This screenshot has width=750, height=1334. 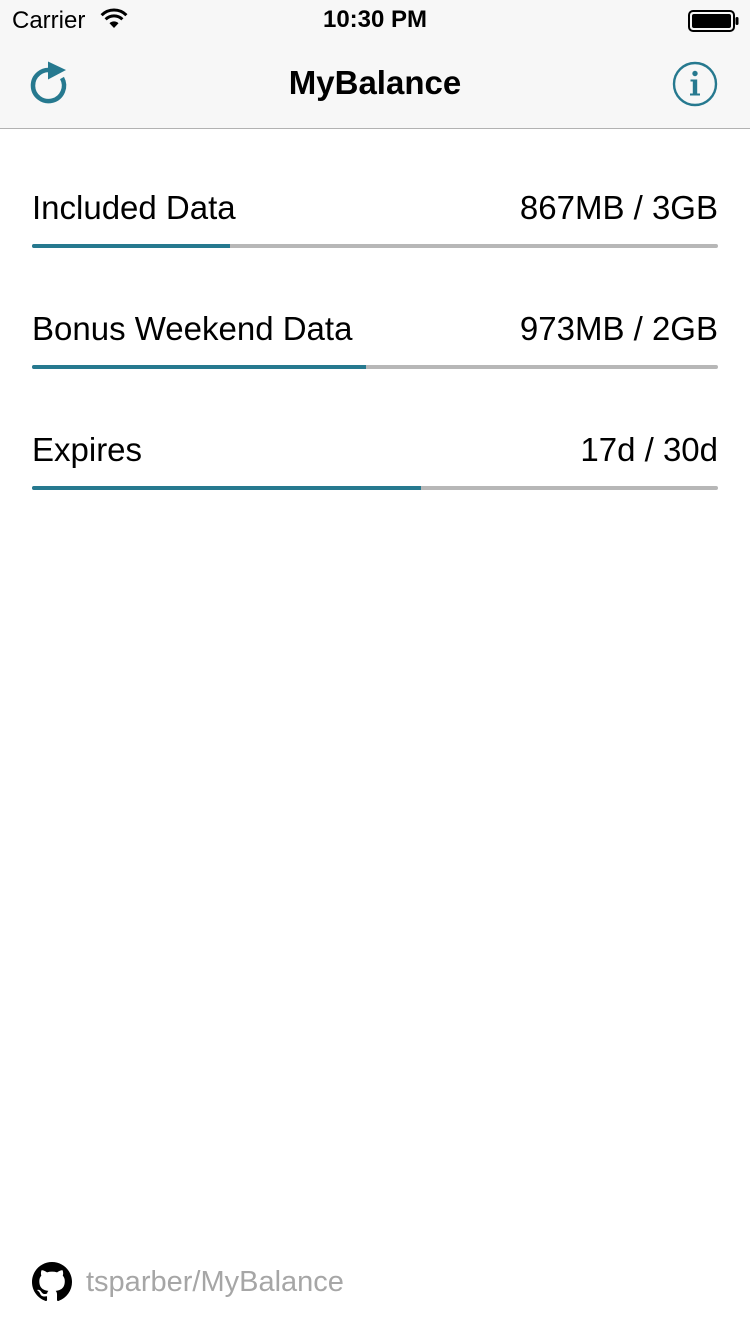 I want to click on balance-value: 17d / 30d, so click(x=649, y=449).